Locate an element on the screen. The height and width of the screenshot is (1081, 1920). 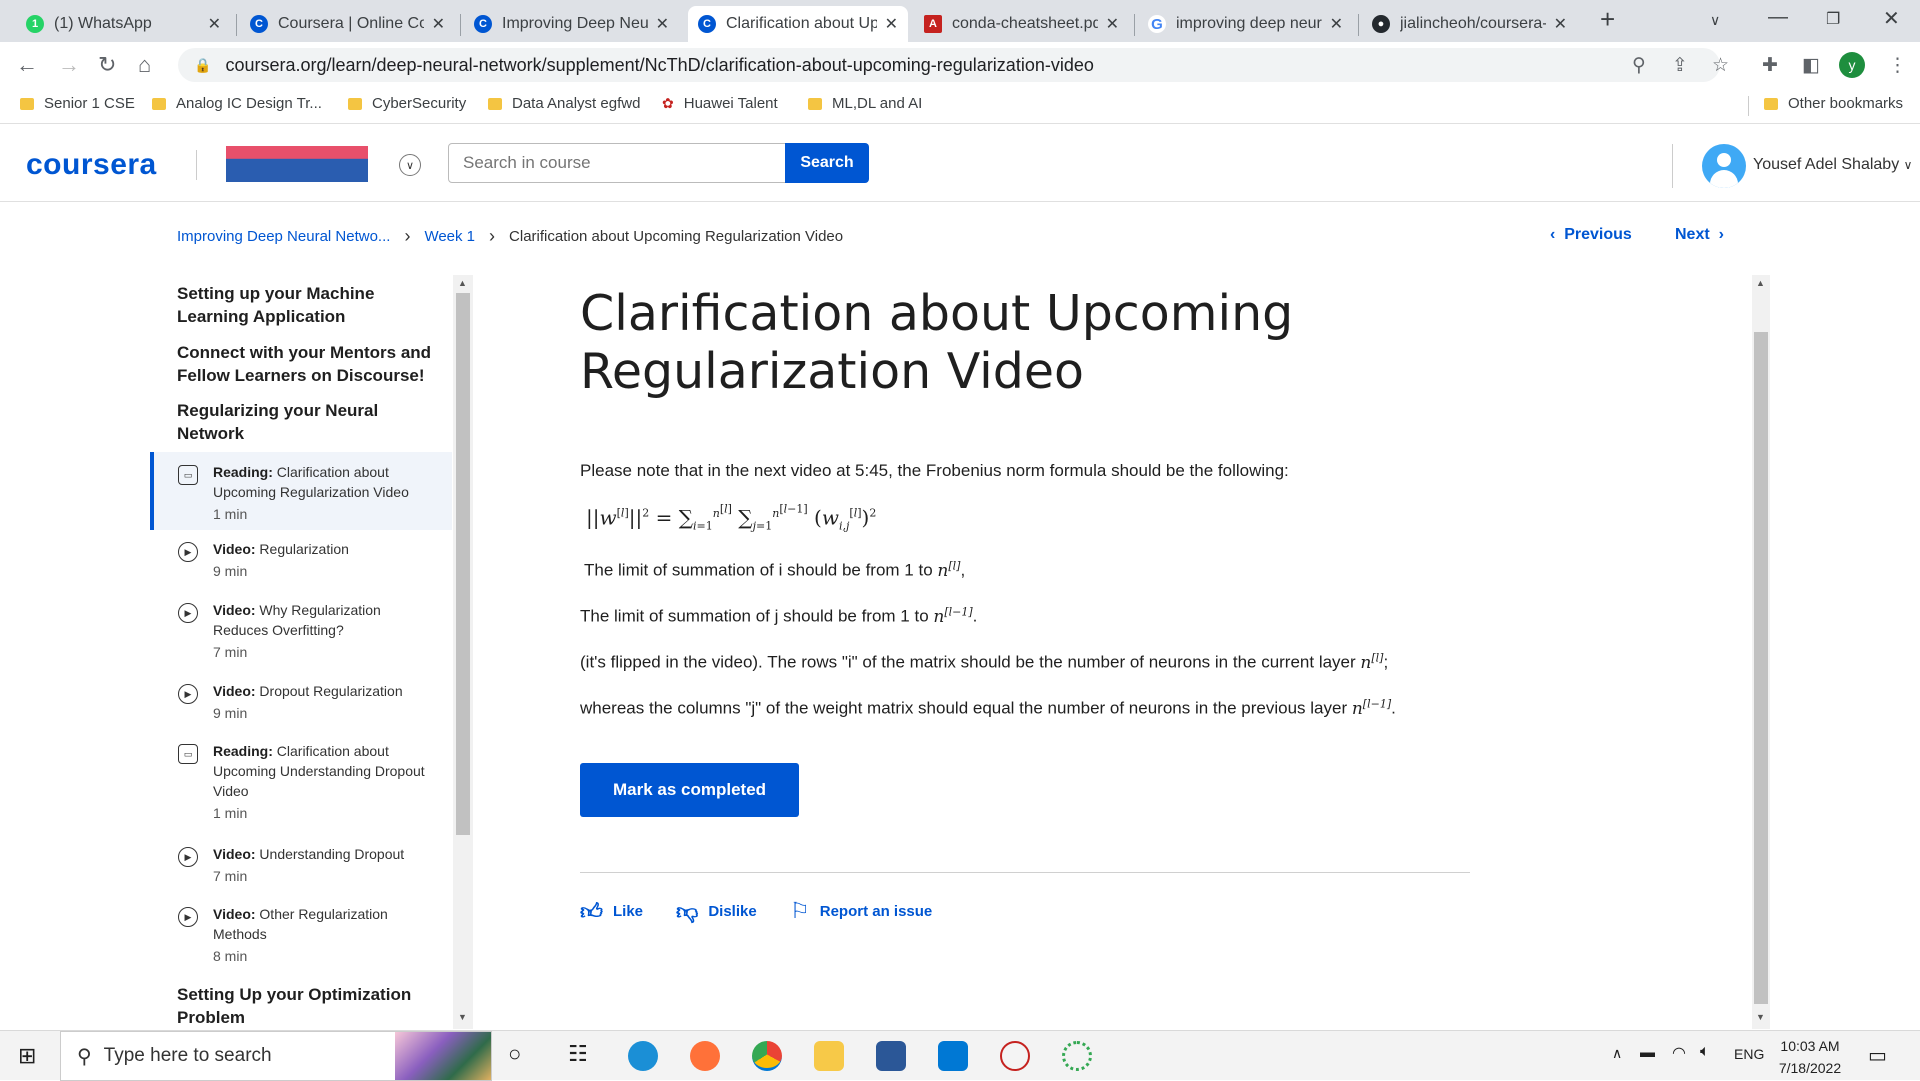
tab-separator is located at coordinates (1358, 25).